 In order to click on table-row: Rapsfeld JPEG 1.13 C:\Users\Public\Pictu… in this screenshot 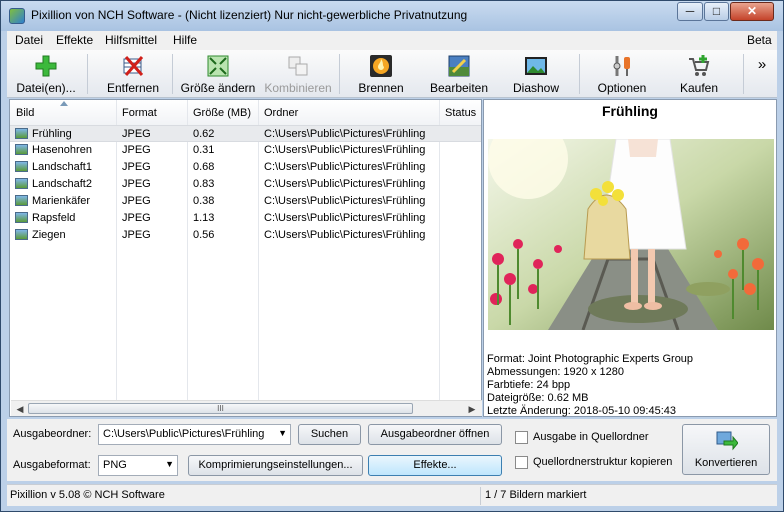, I will do `click(245, 218)`.